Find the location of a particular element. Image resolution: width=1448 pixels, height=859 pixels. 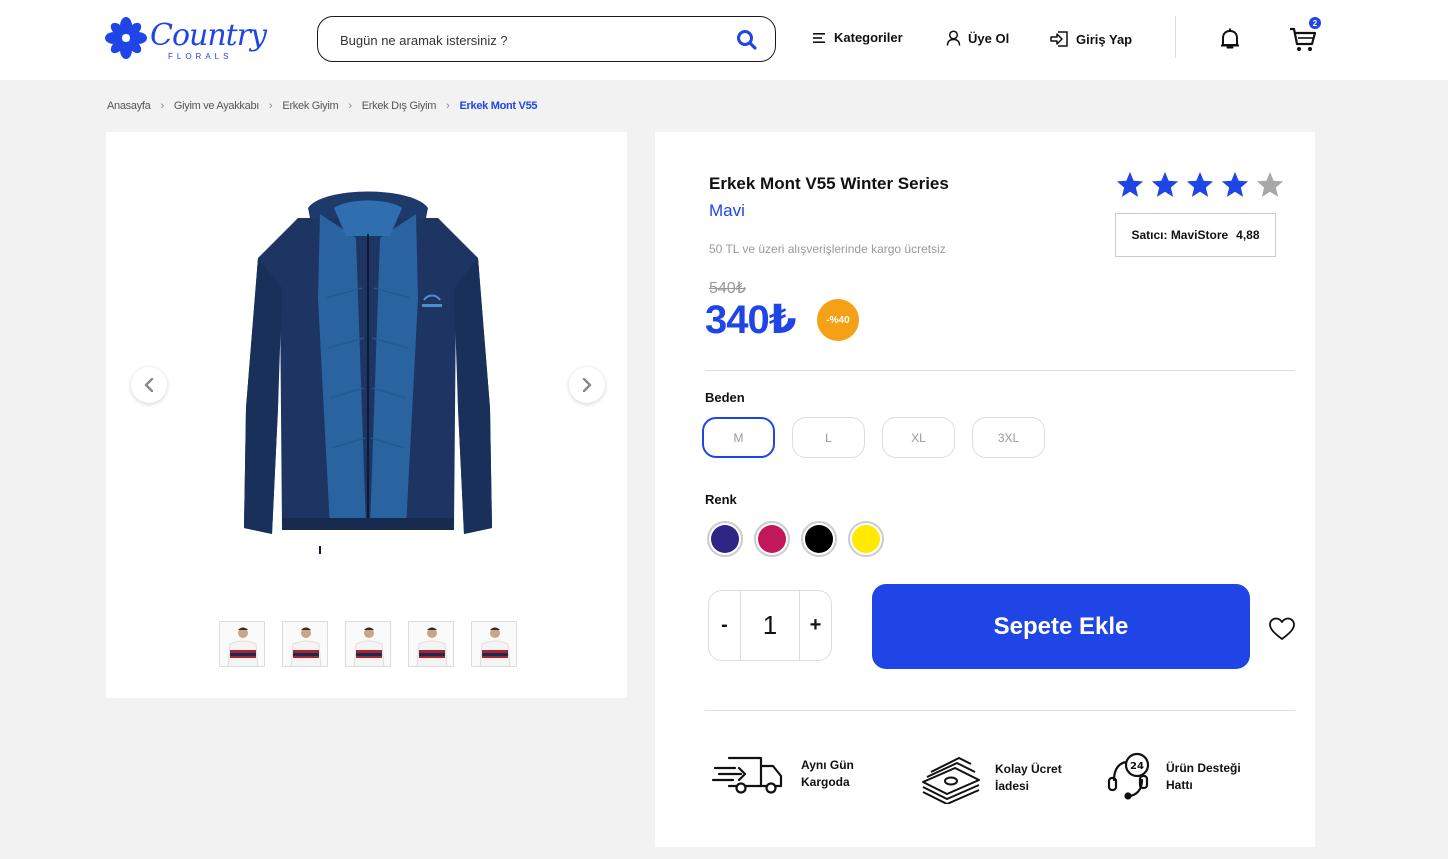

rating-stars is located at coordinates (1200, 185).